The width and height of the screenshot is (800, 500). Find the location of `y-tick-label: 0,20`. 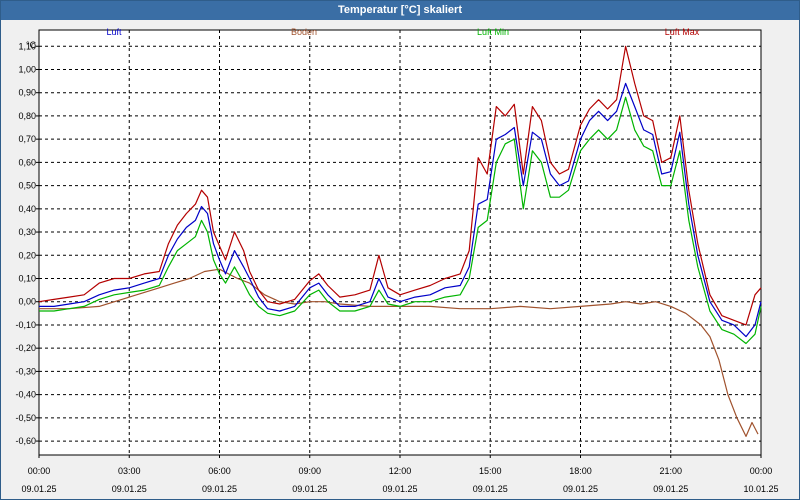

y-tick-label: 0,20 is located at coordinates (27, 255).